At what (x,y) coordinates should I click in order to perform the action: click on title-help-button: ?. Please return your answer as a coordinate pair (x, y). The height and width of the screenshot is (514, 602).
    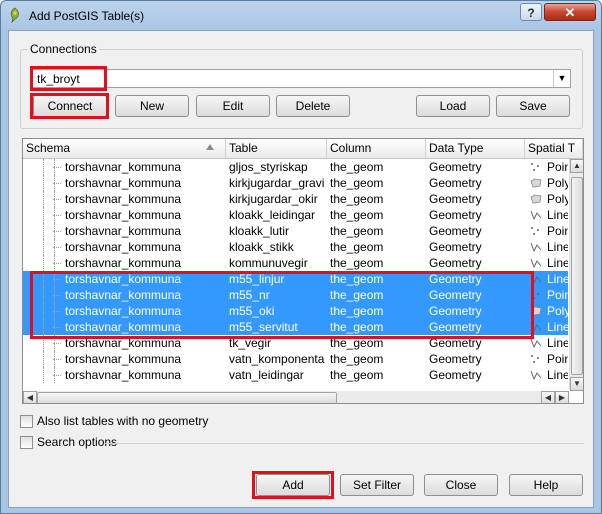
    Looking at the image, I should click on (531, 12).